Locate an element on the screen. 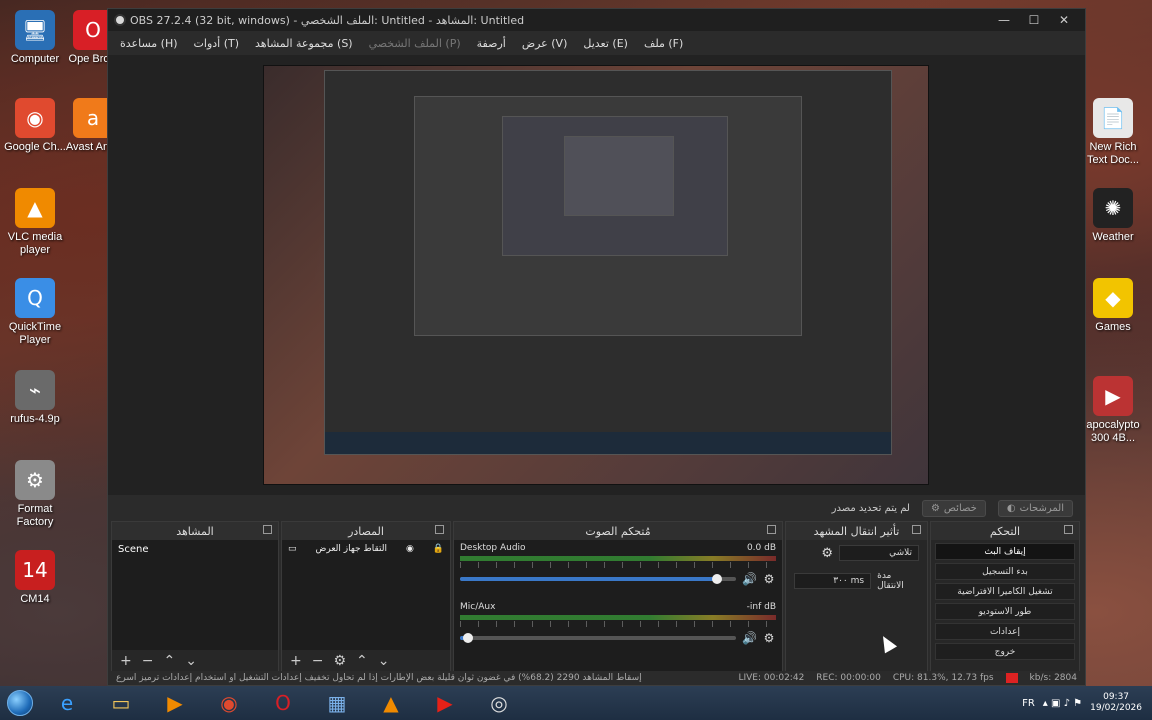  filter-icon: ◐ is located at coordinates (1011, 508).